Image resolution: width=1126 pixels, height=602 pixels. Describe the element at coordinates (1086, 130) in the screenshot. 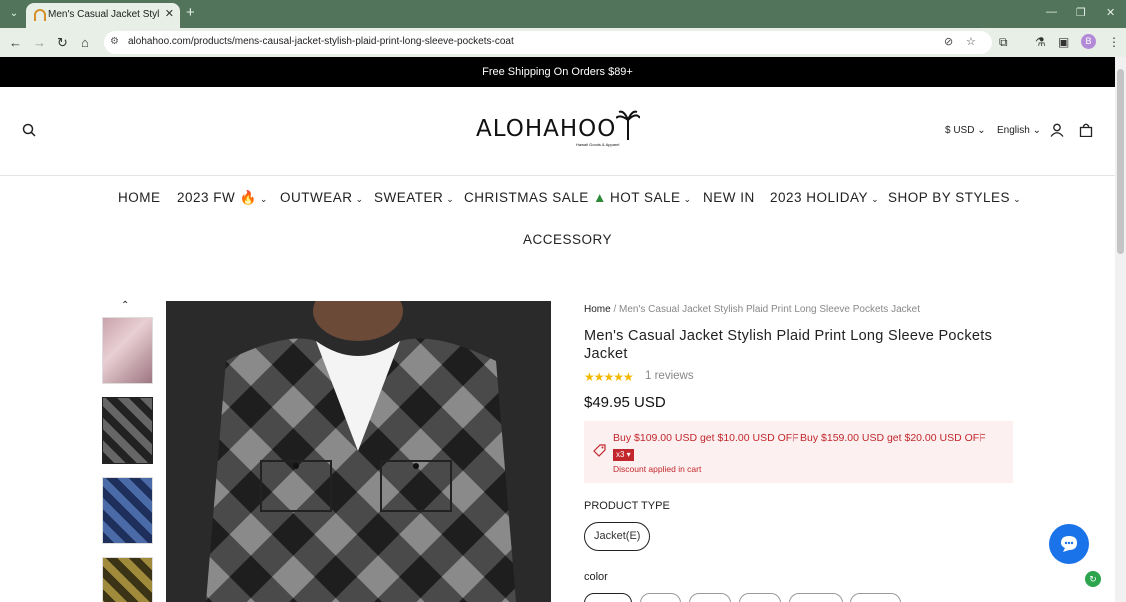

I see `cart-icon` at that location.